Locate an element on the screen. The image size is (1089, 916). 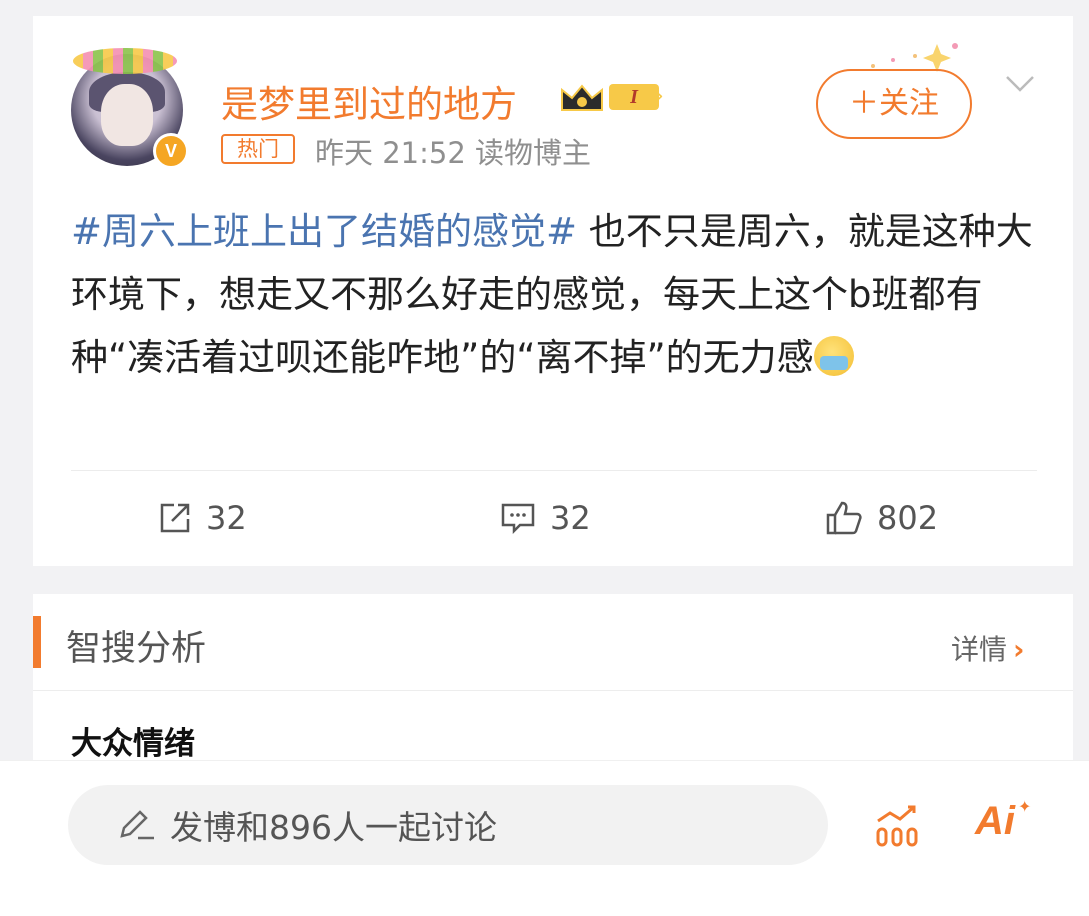
detail-link: 详情 › is located at coordinates (988, 648).